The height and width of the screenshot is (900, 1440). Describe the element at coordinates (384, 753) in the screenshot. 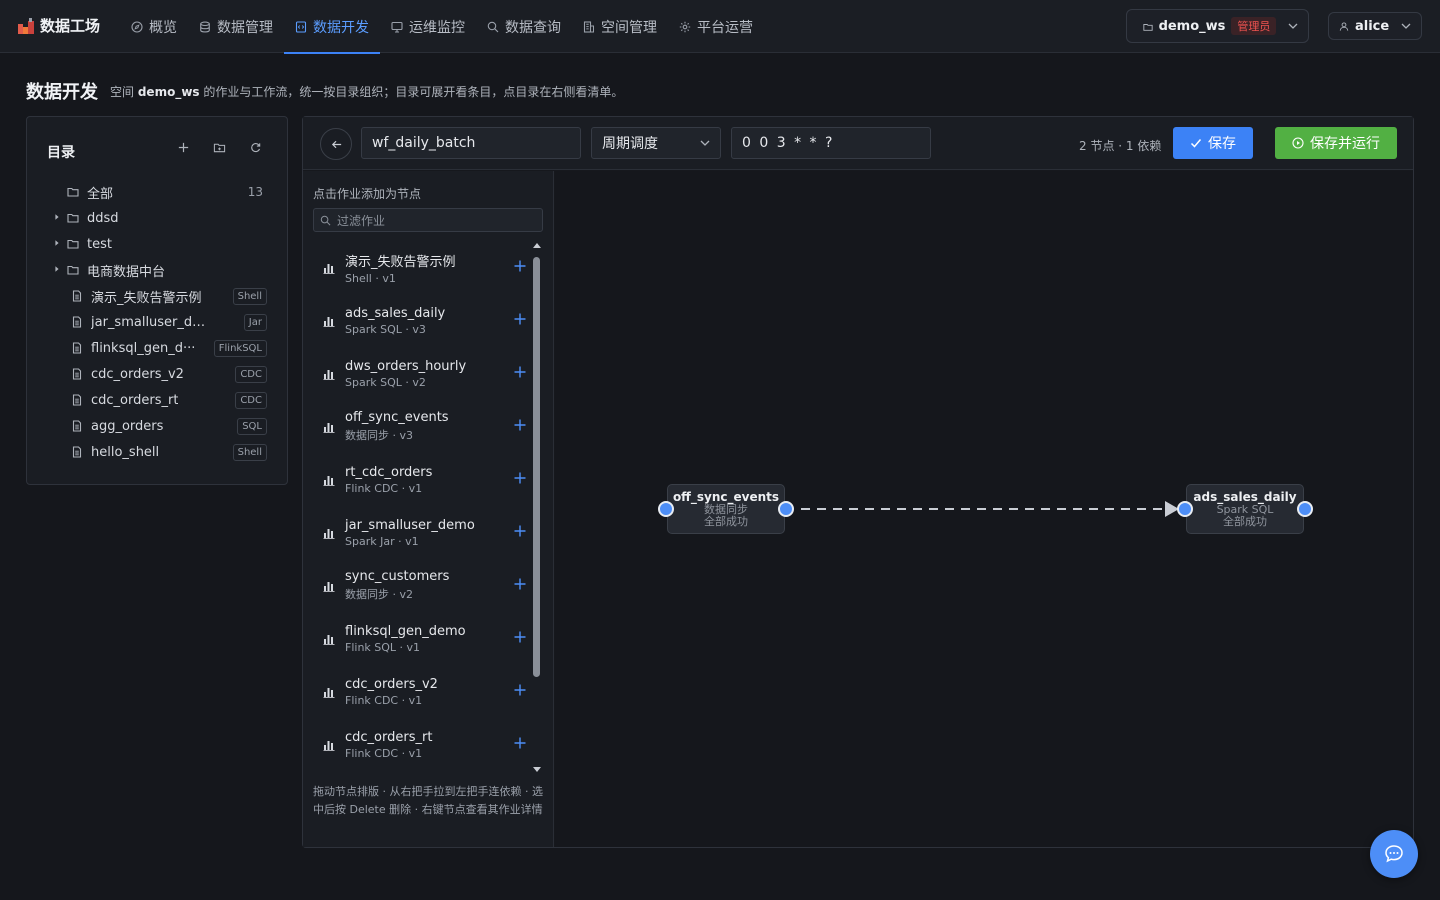

I see `job-meta: Flink CDC · v1` at that location.